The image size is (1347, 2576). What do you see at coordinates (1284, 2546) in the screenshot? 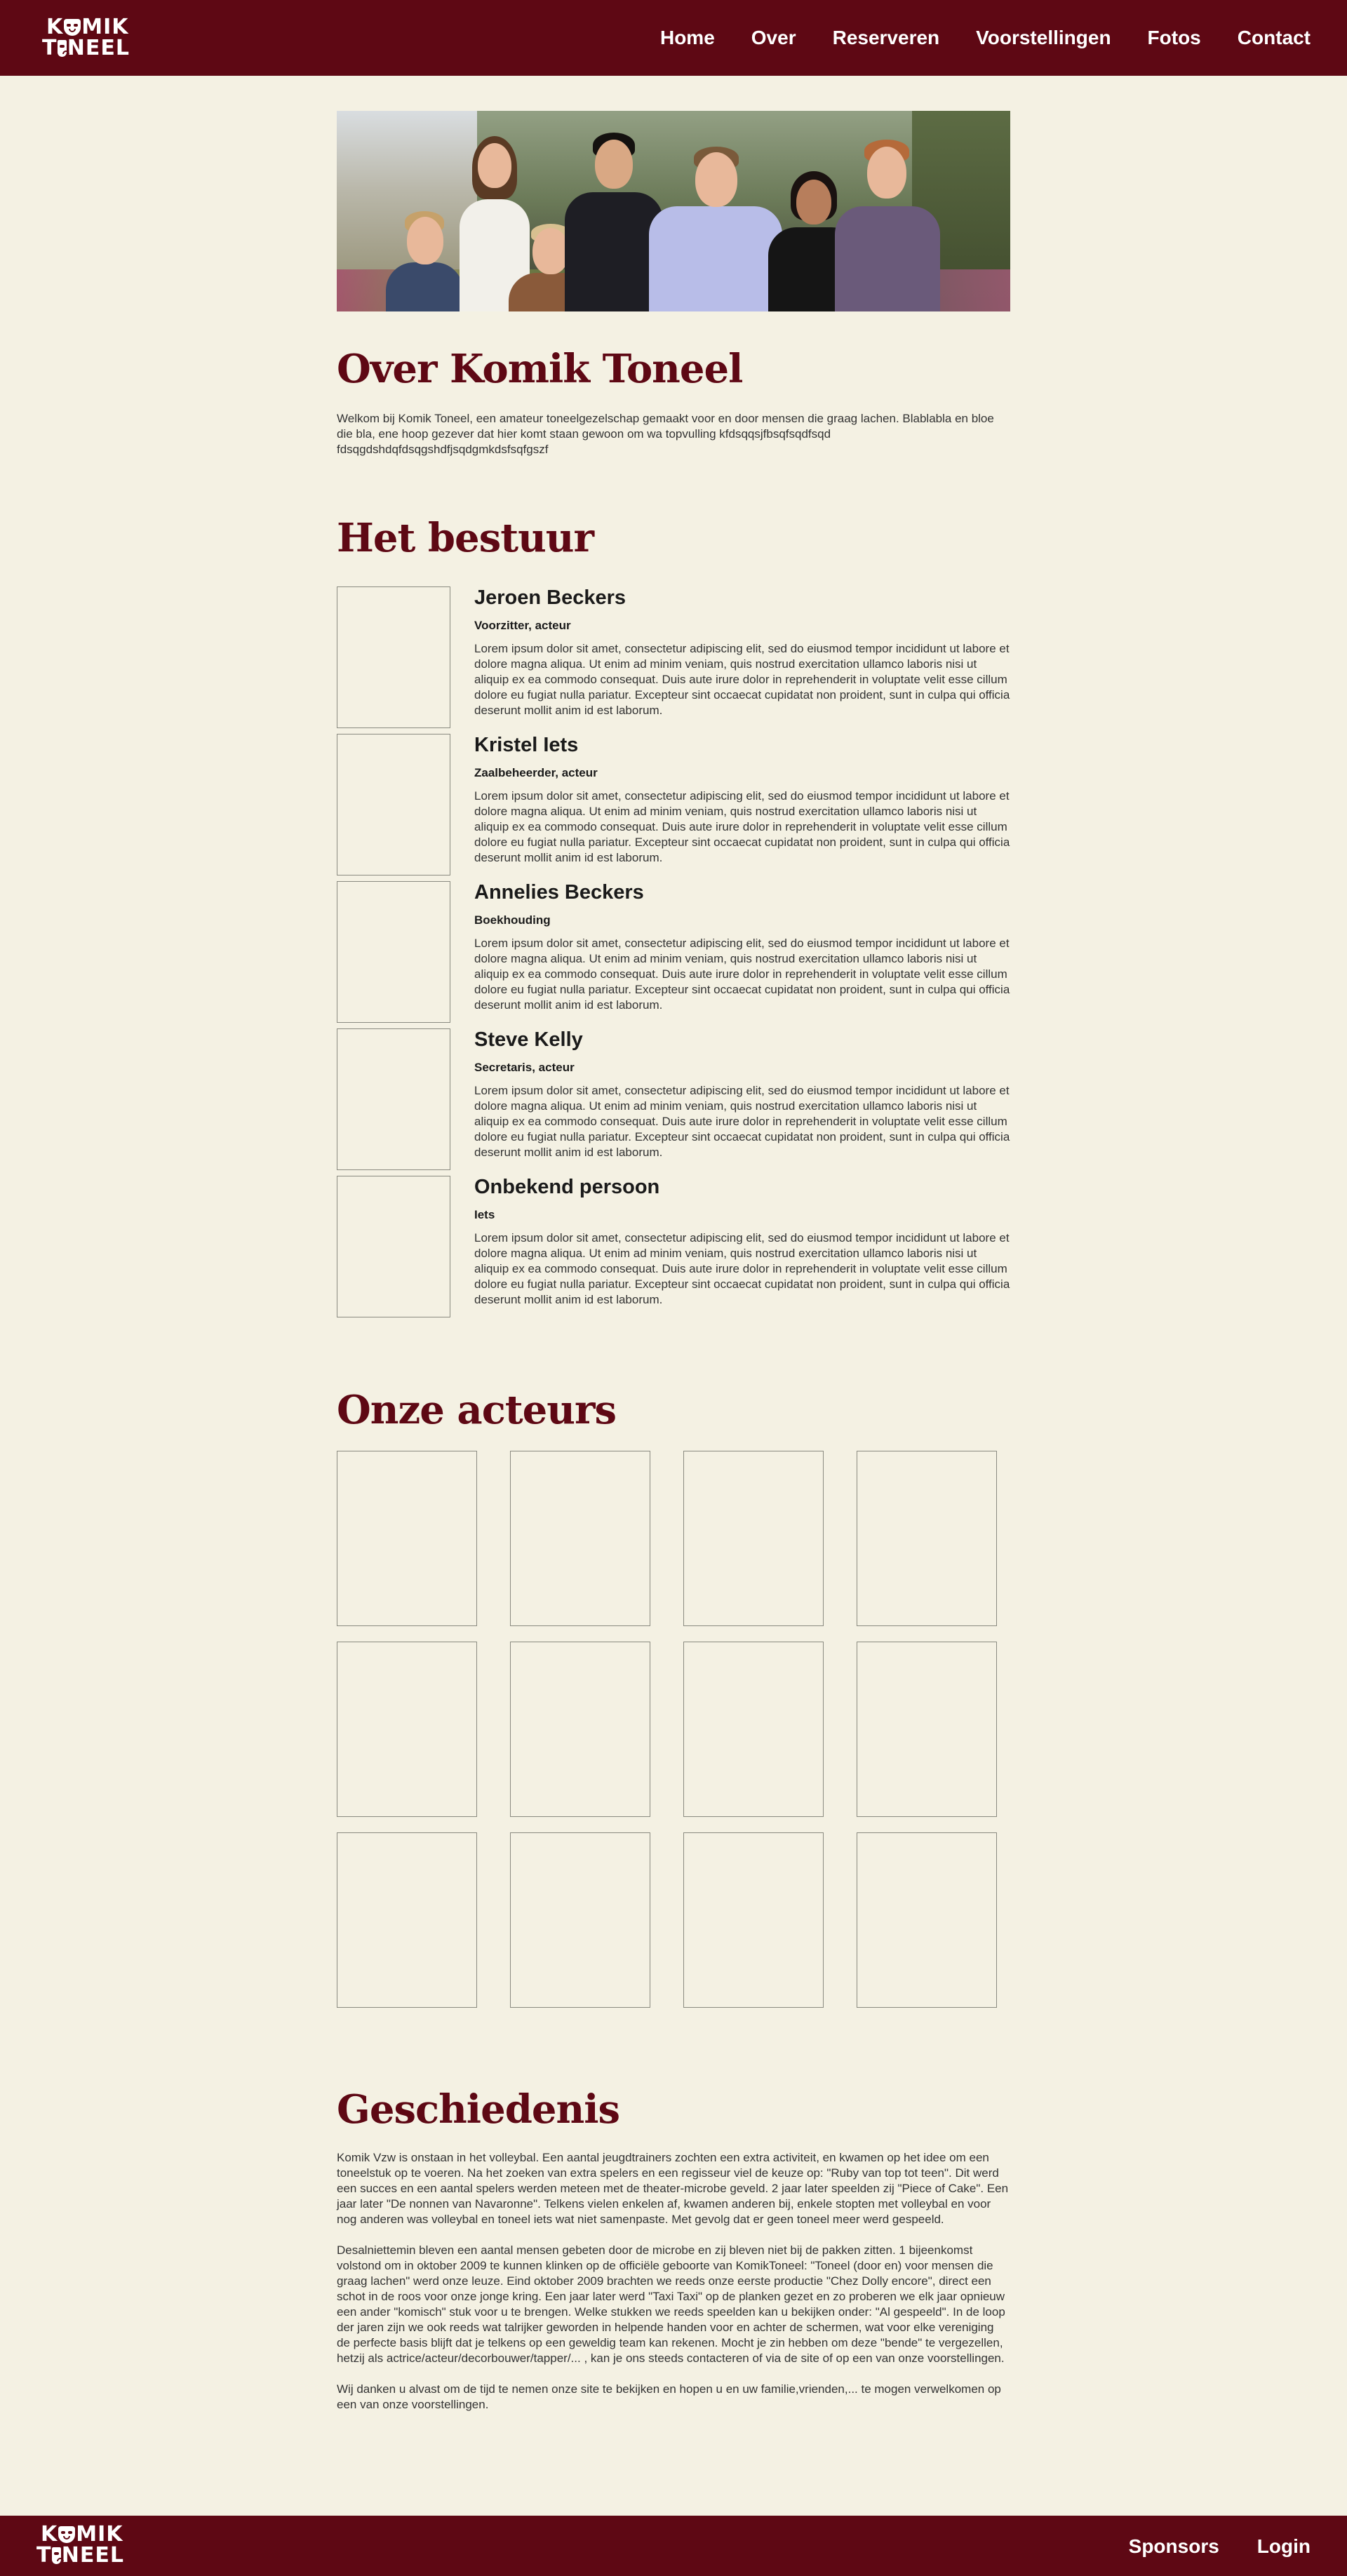
I see `footer-link-login: Login` at bounding box center [1284, 2546].